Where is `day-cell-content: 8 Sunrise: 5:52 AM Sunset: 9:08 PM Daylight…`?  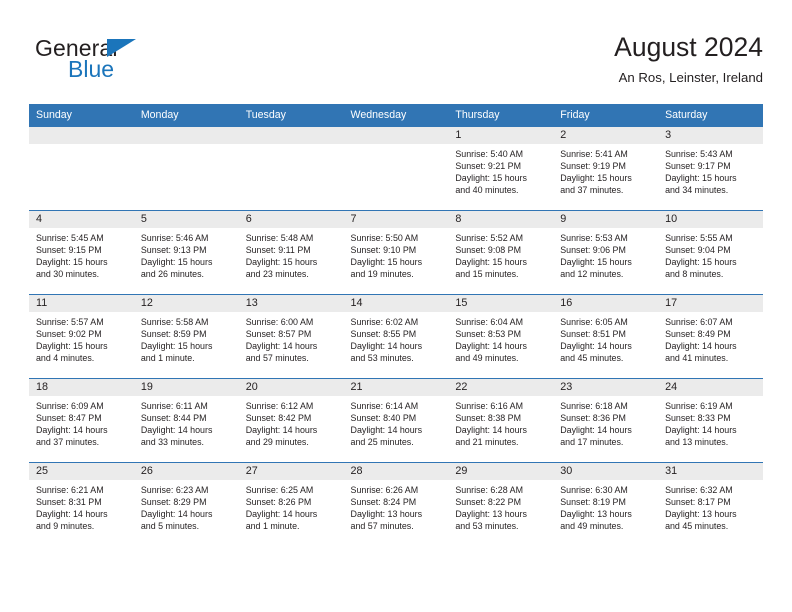 day-cell-content: 8 Sunrise: 5:52 AM Sunset: 9:08 PM Daylight… is located at coordinates (501, 252).